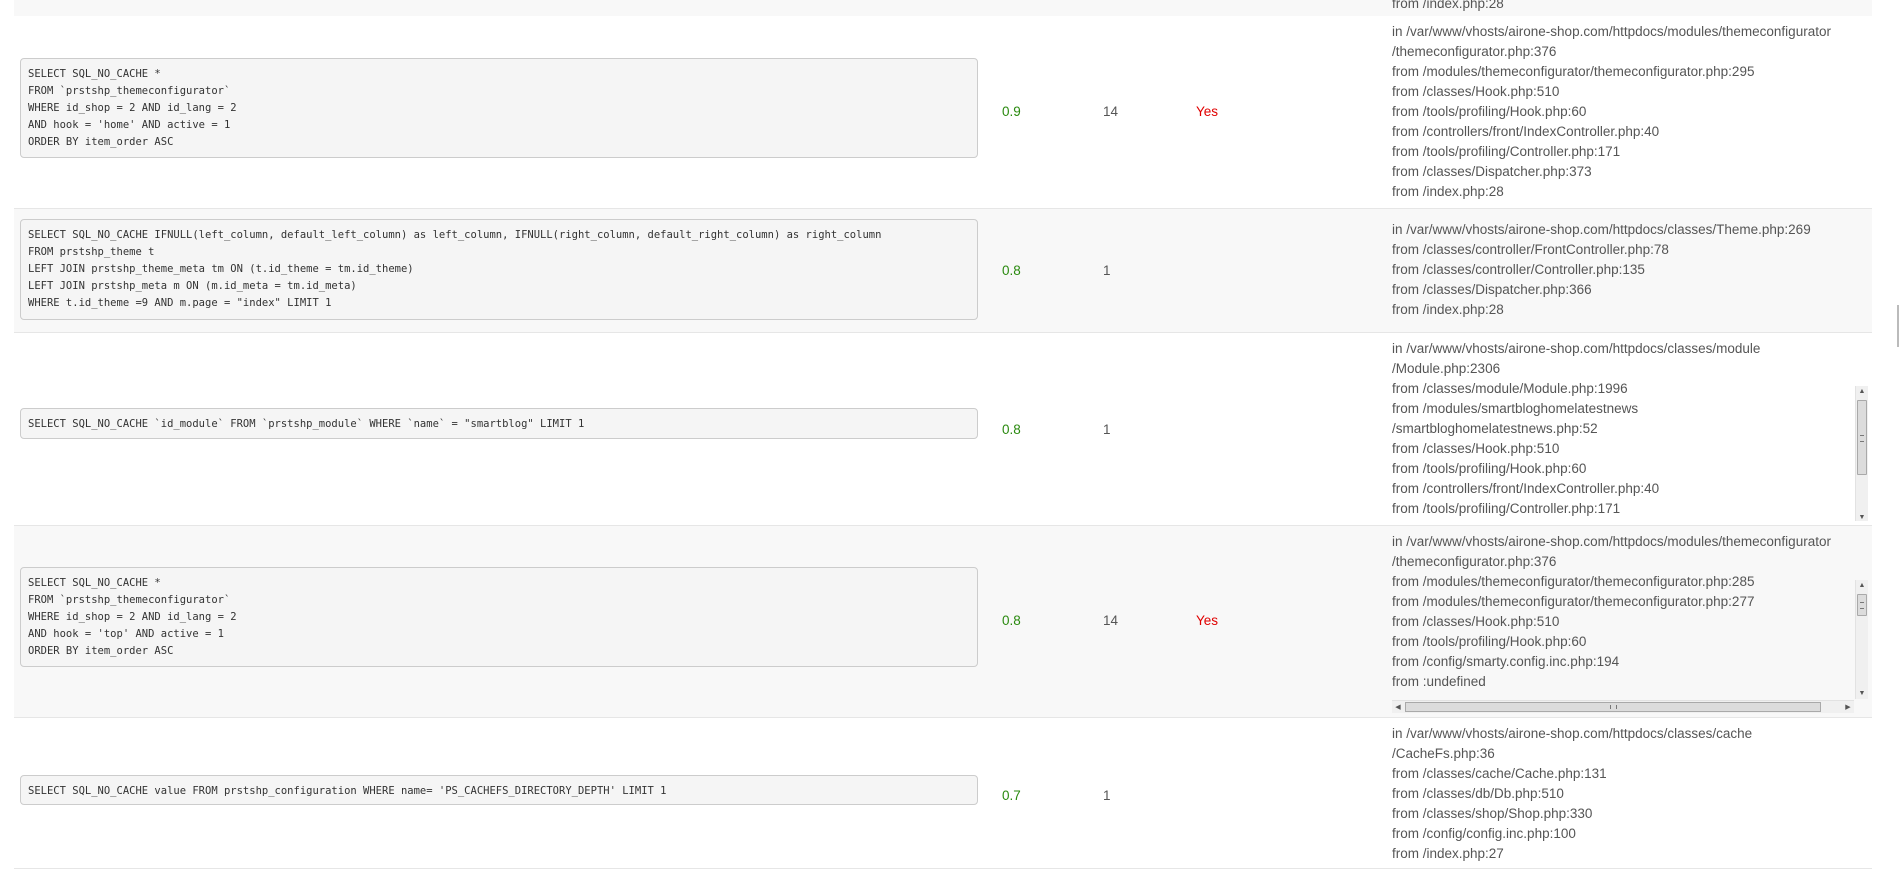  Describe the element at coordinates (1478, 793) in the screenshot. I see `stack-line: from /classes/db/Db.php:510` at that location.